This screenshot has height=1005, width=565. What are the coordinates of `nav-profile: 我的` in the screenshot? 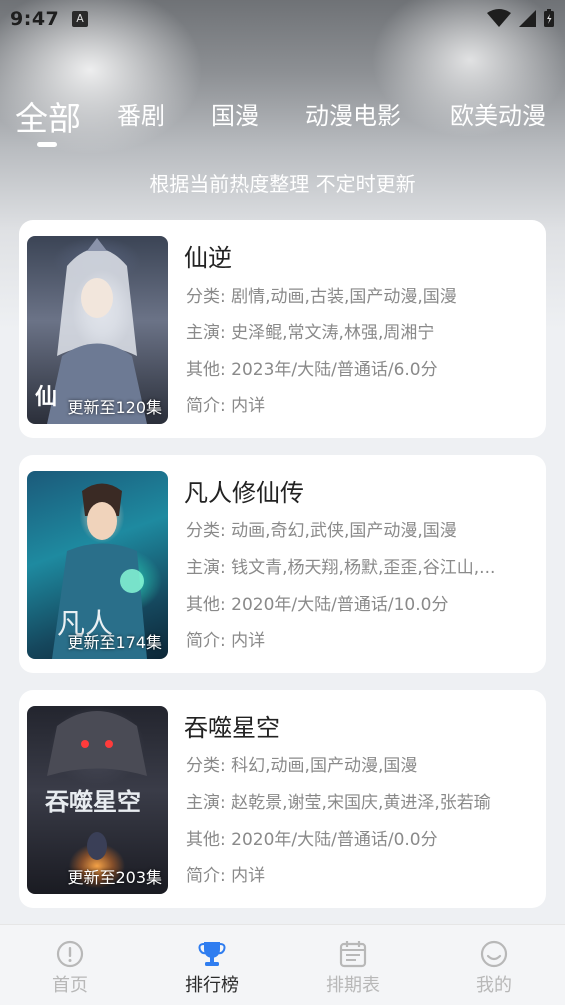 It's located at (494, 965).